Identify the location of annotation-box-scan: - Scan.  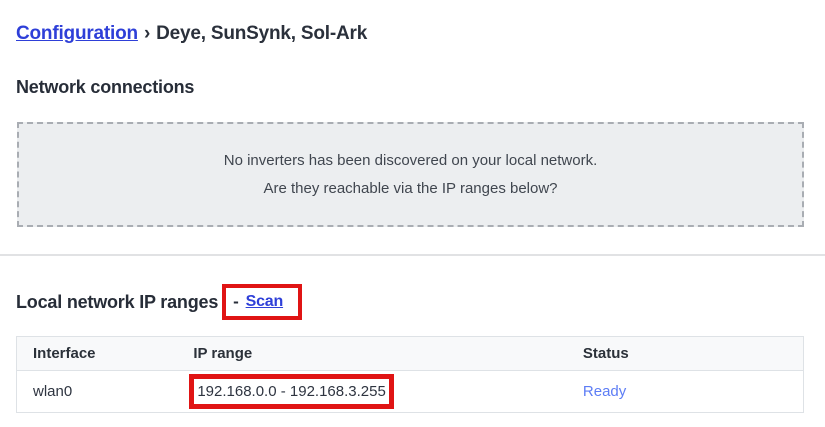
(262, 302).